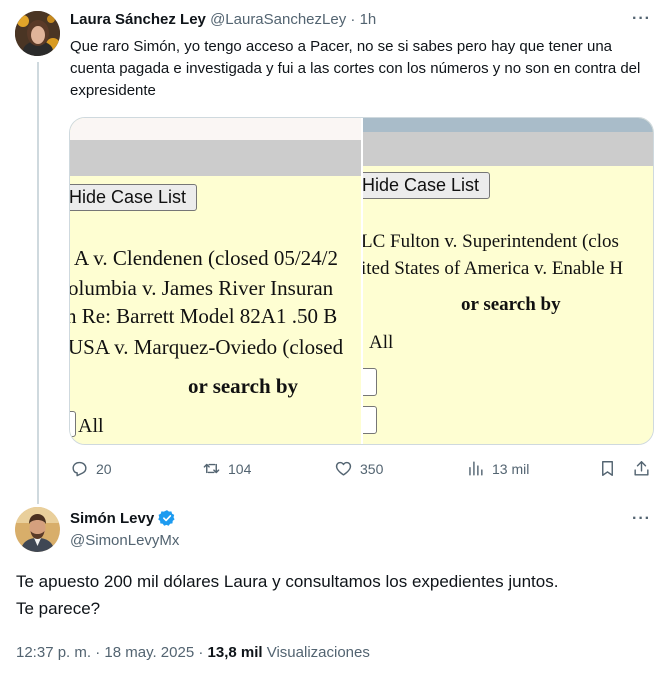 The image size is (664, 679). What do you see at coordinates (206, 258) in the screenshot?
I see `case-line: A v. Clendenen (closed 05/24/2` at bounding box center [206, 258].